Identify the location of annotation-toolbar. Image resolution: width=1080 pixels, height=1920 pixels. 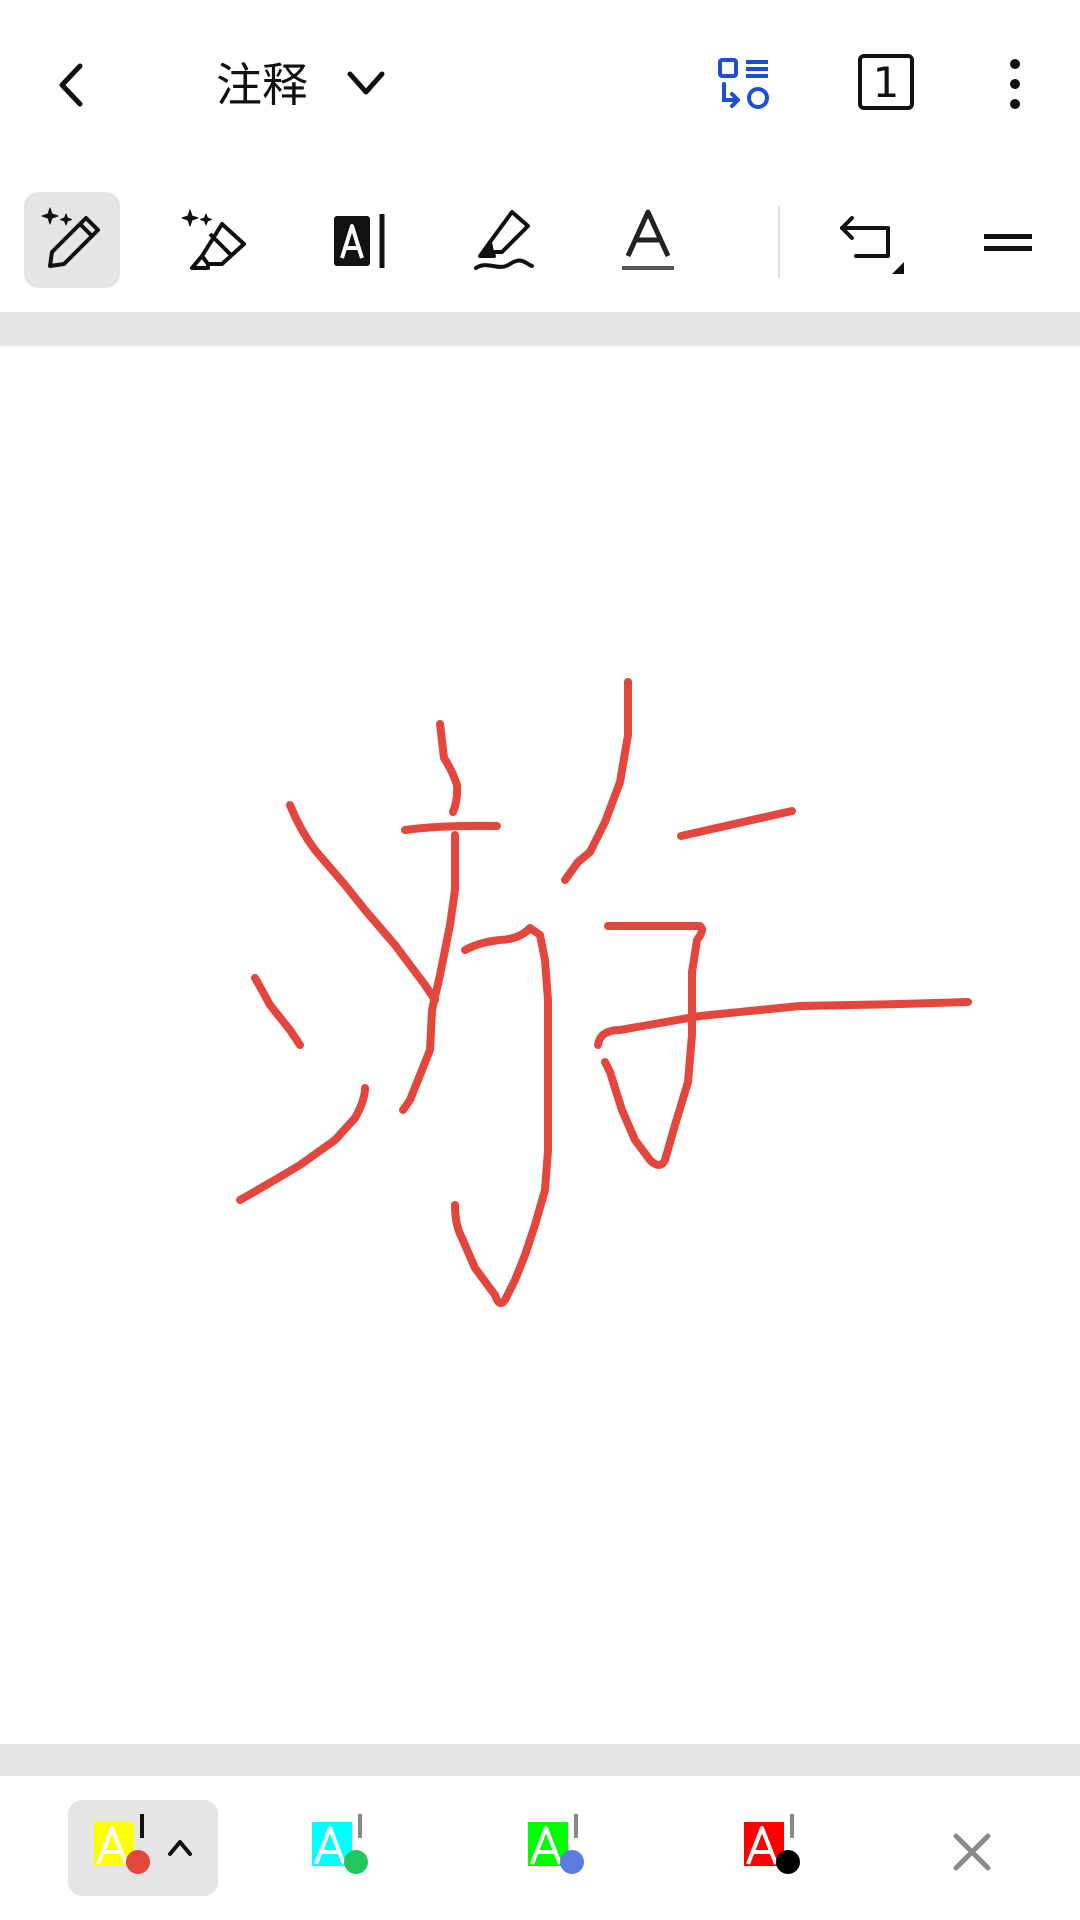
(540, 241).